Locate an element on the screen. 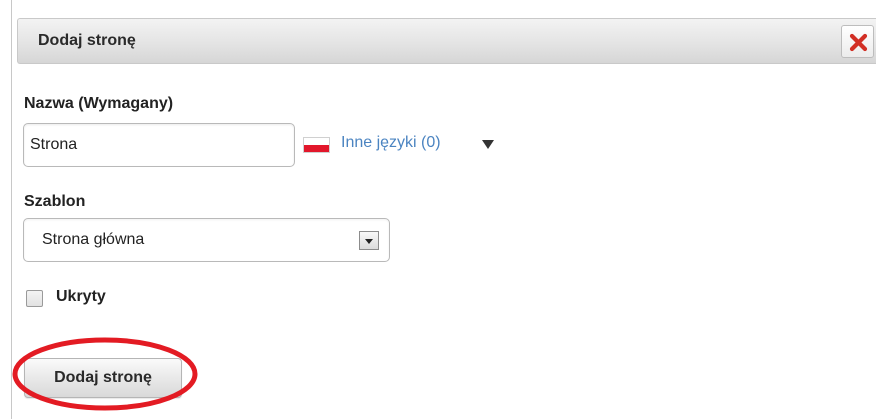  select-arrow-icon is located at coordinates (369, 240).